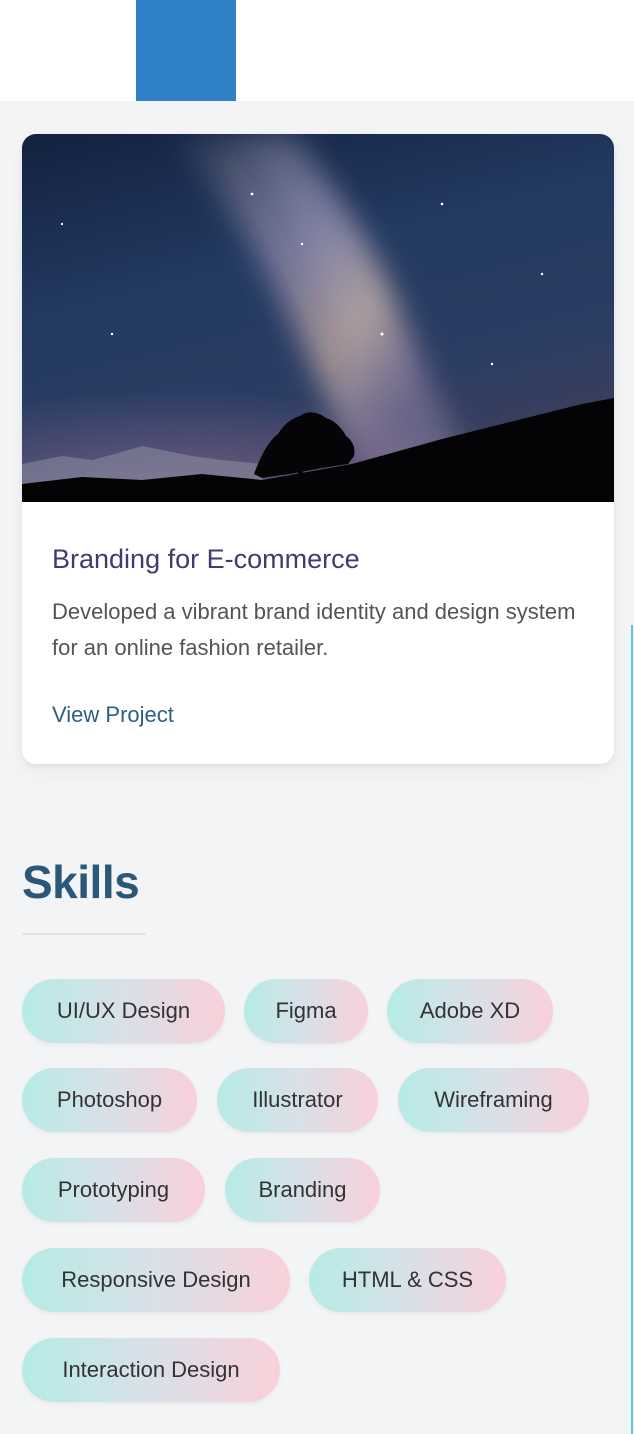  What do you see at coordinates (470, 1011) in the screenshot?
I see `skill-chip: Adobe XD` at bounding box center [470, 1011].